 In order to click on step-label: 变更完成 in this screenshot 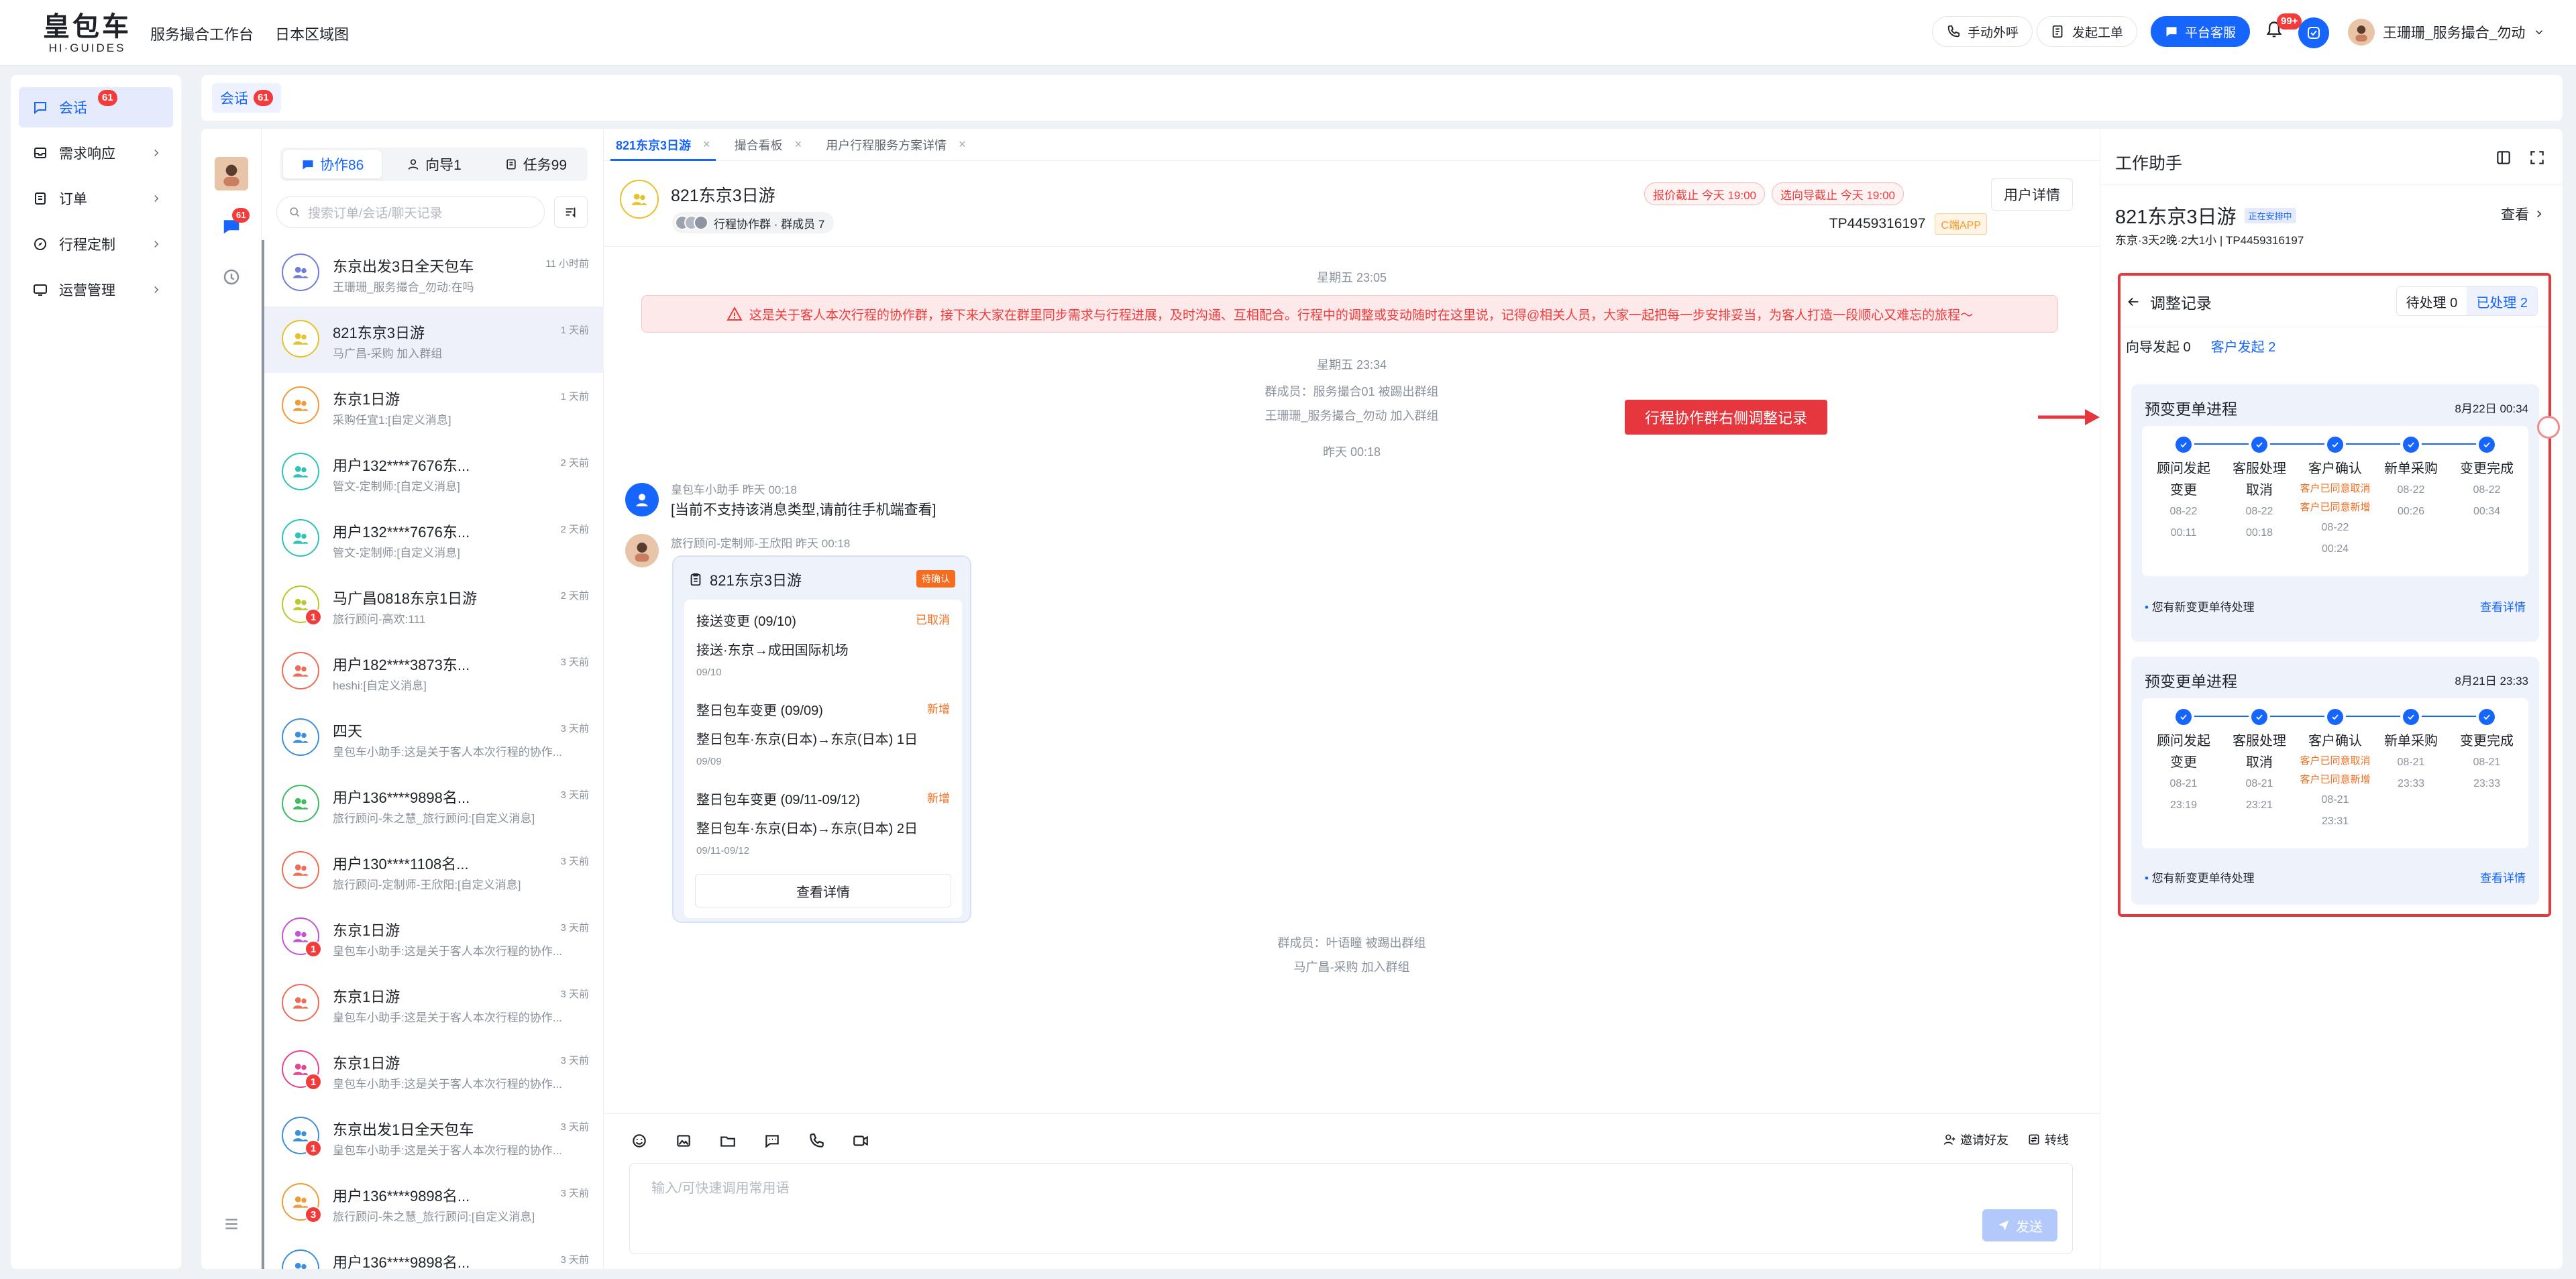, I will do `click(2487, 741)`.